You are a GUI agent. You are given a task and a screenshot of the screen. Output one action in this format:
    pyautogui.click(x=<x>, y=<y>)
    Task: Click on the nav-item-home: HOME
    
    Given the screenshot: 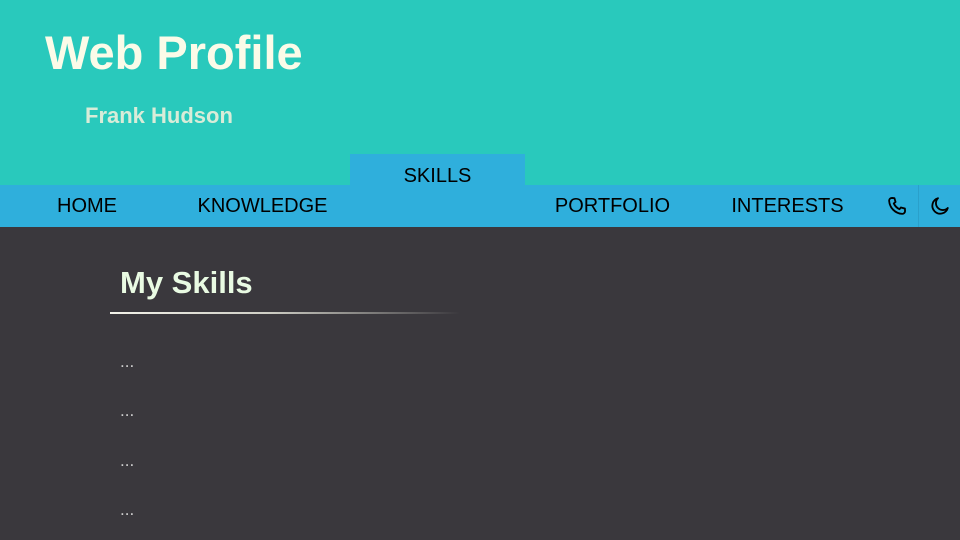 What is the action you would take?
    pyautogui.click(x=87, y=206)
    